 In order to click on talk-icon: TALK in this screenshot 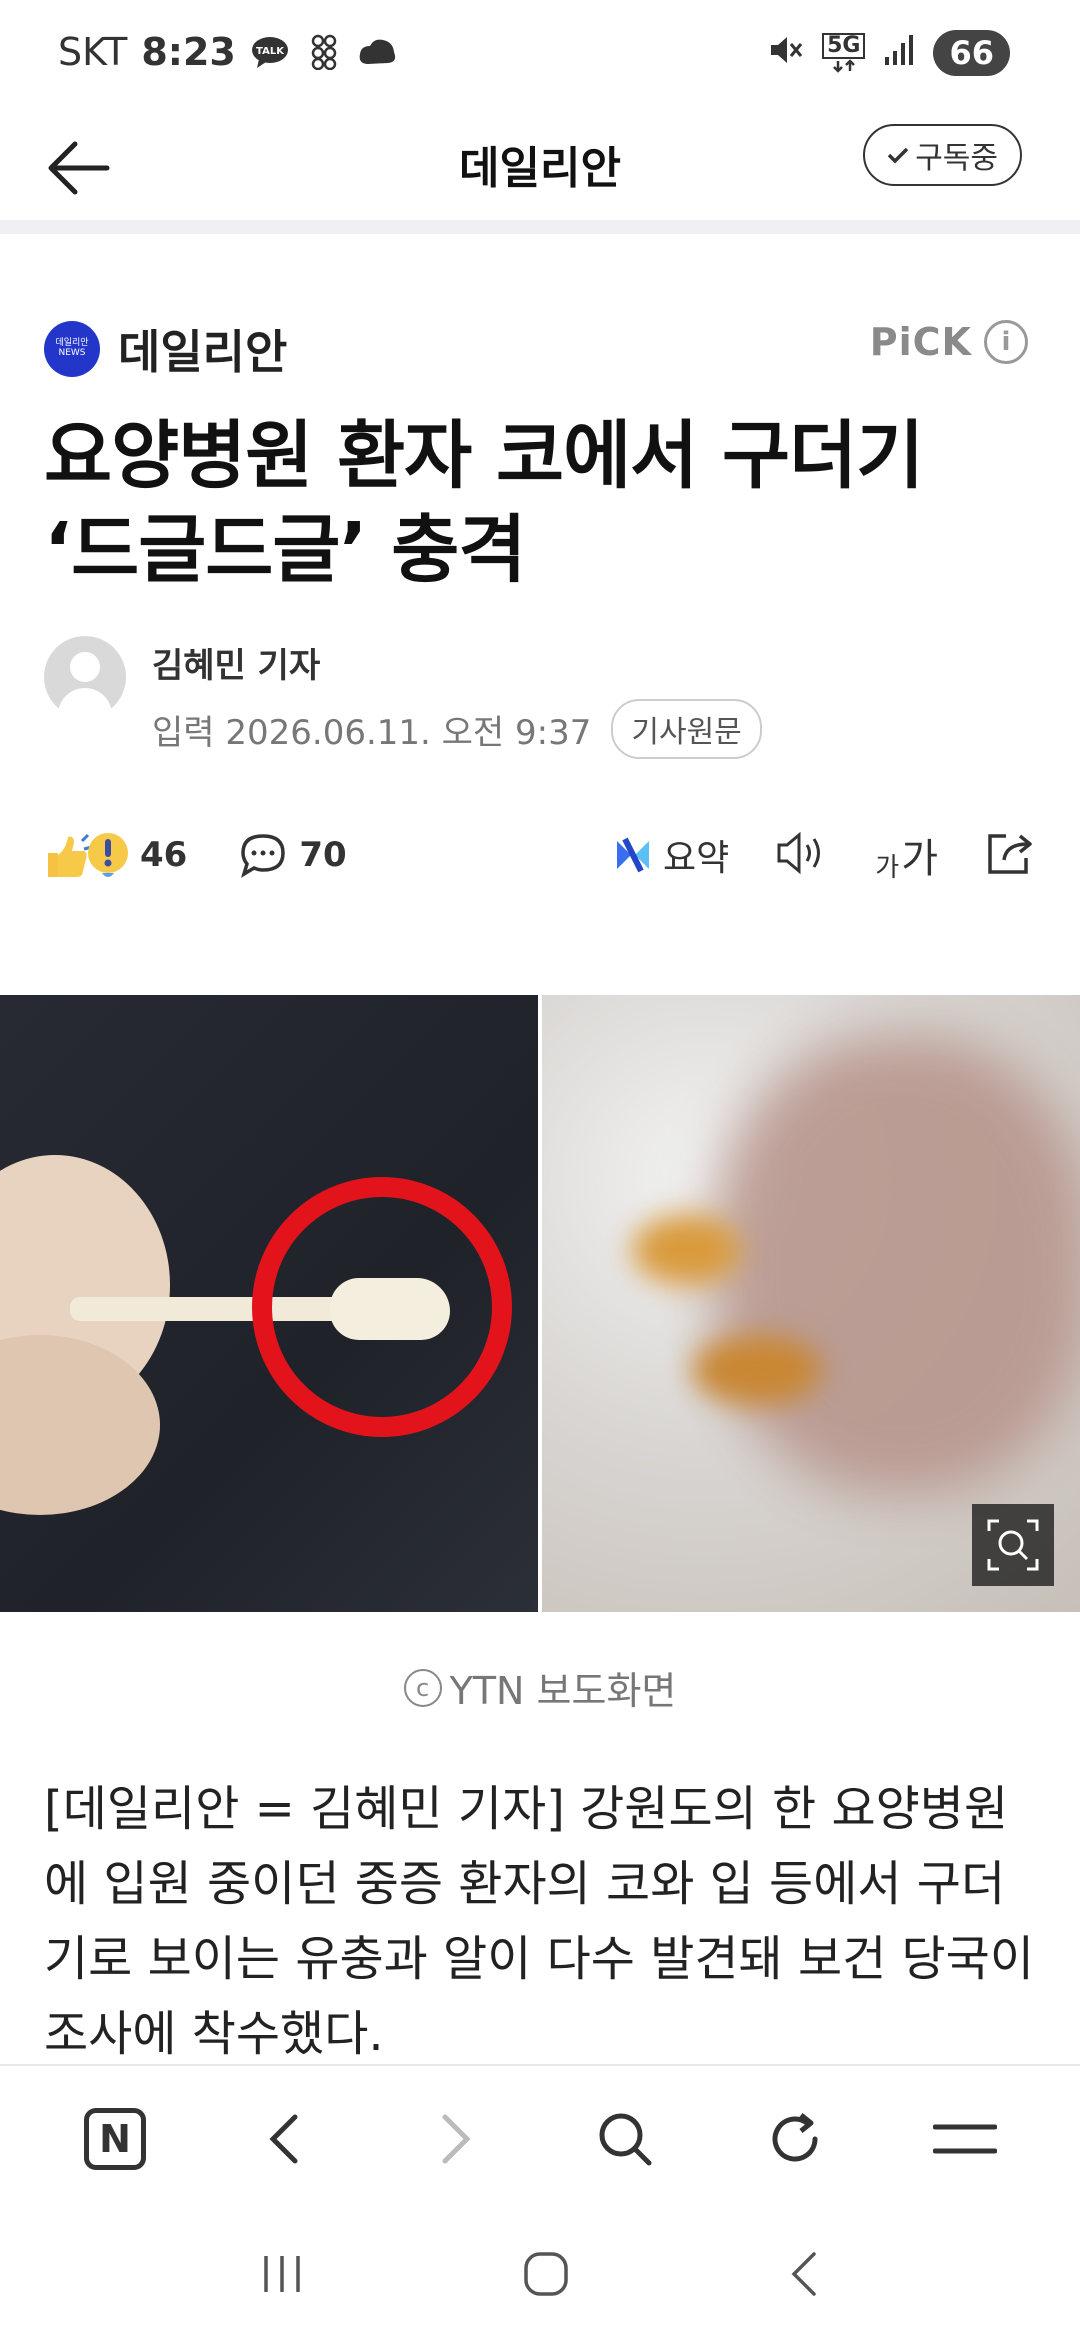, I will do `click(270, 52)`.